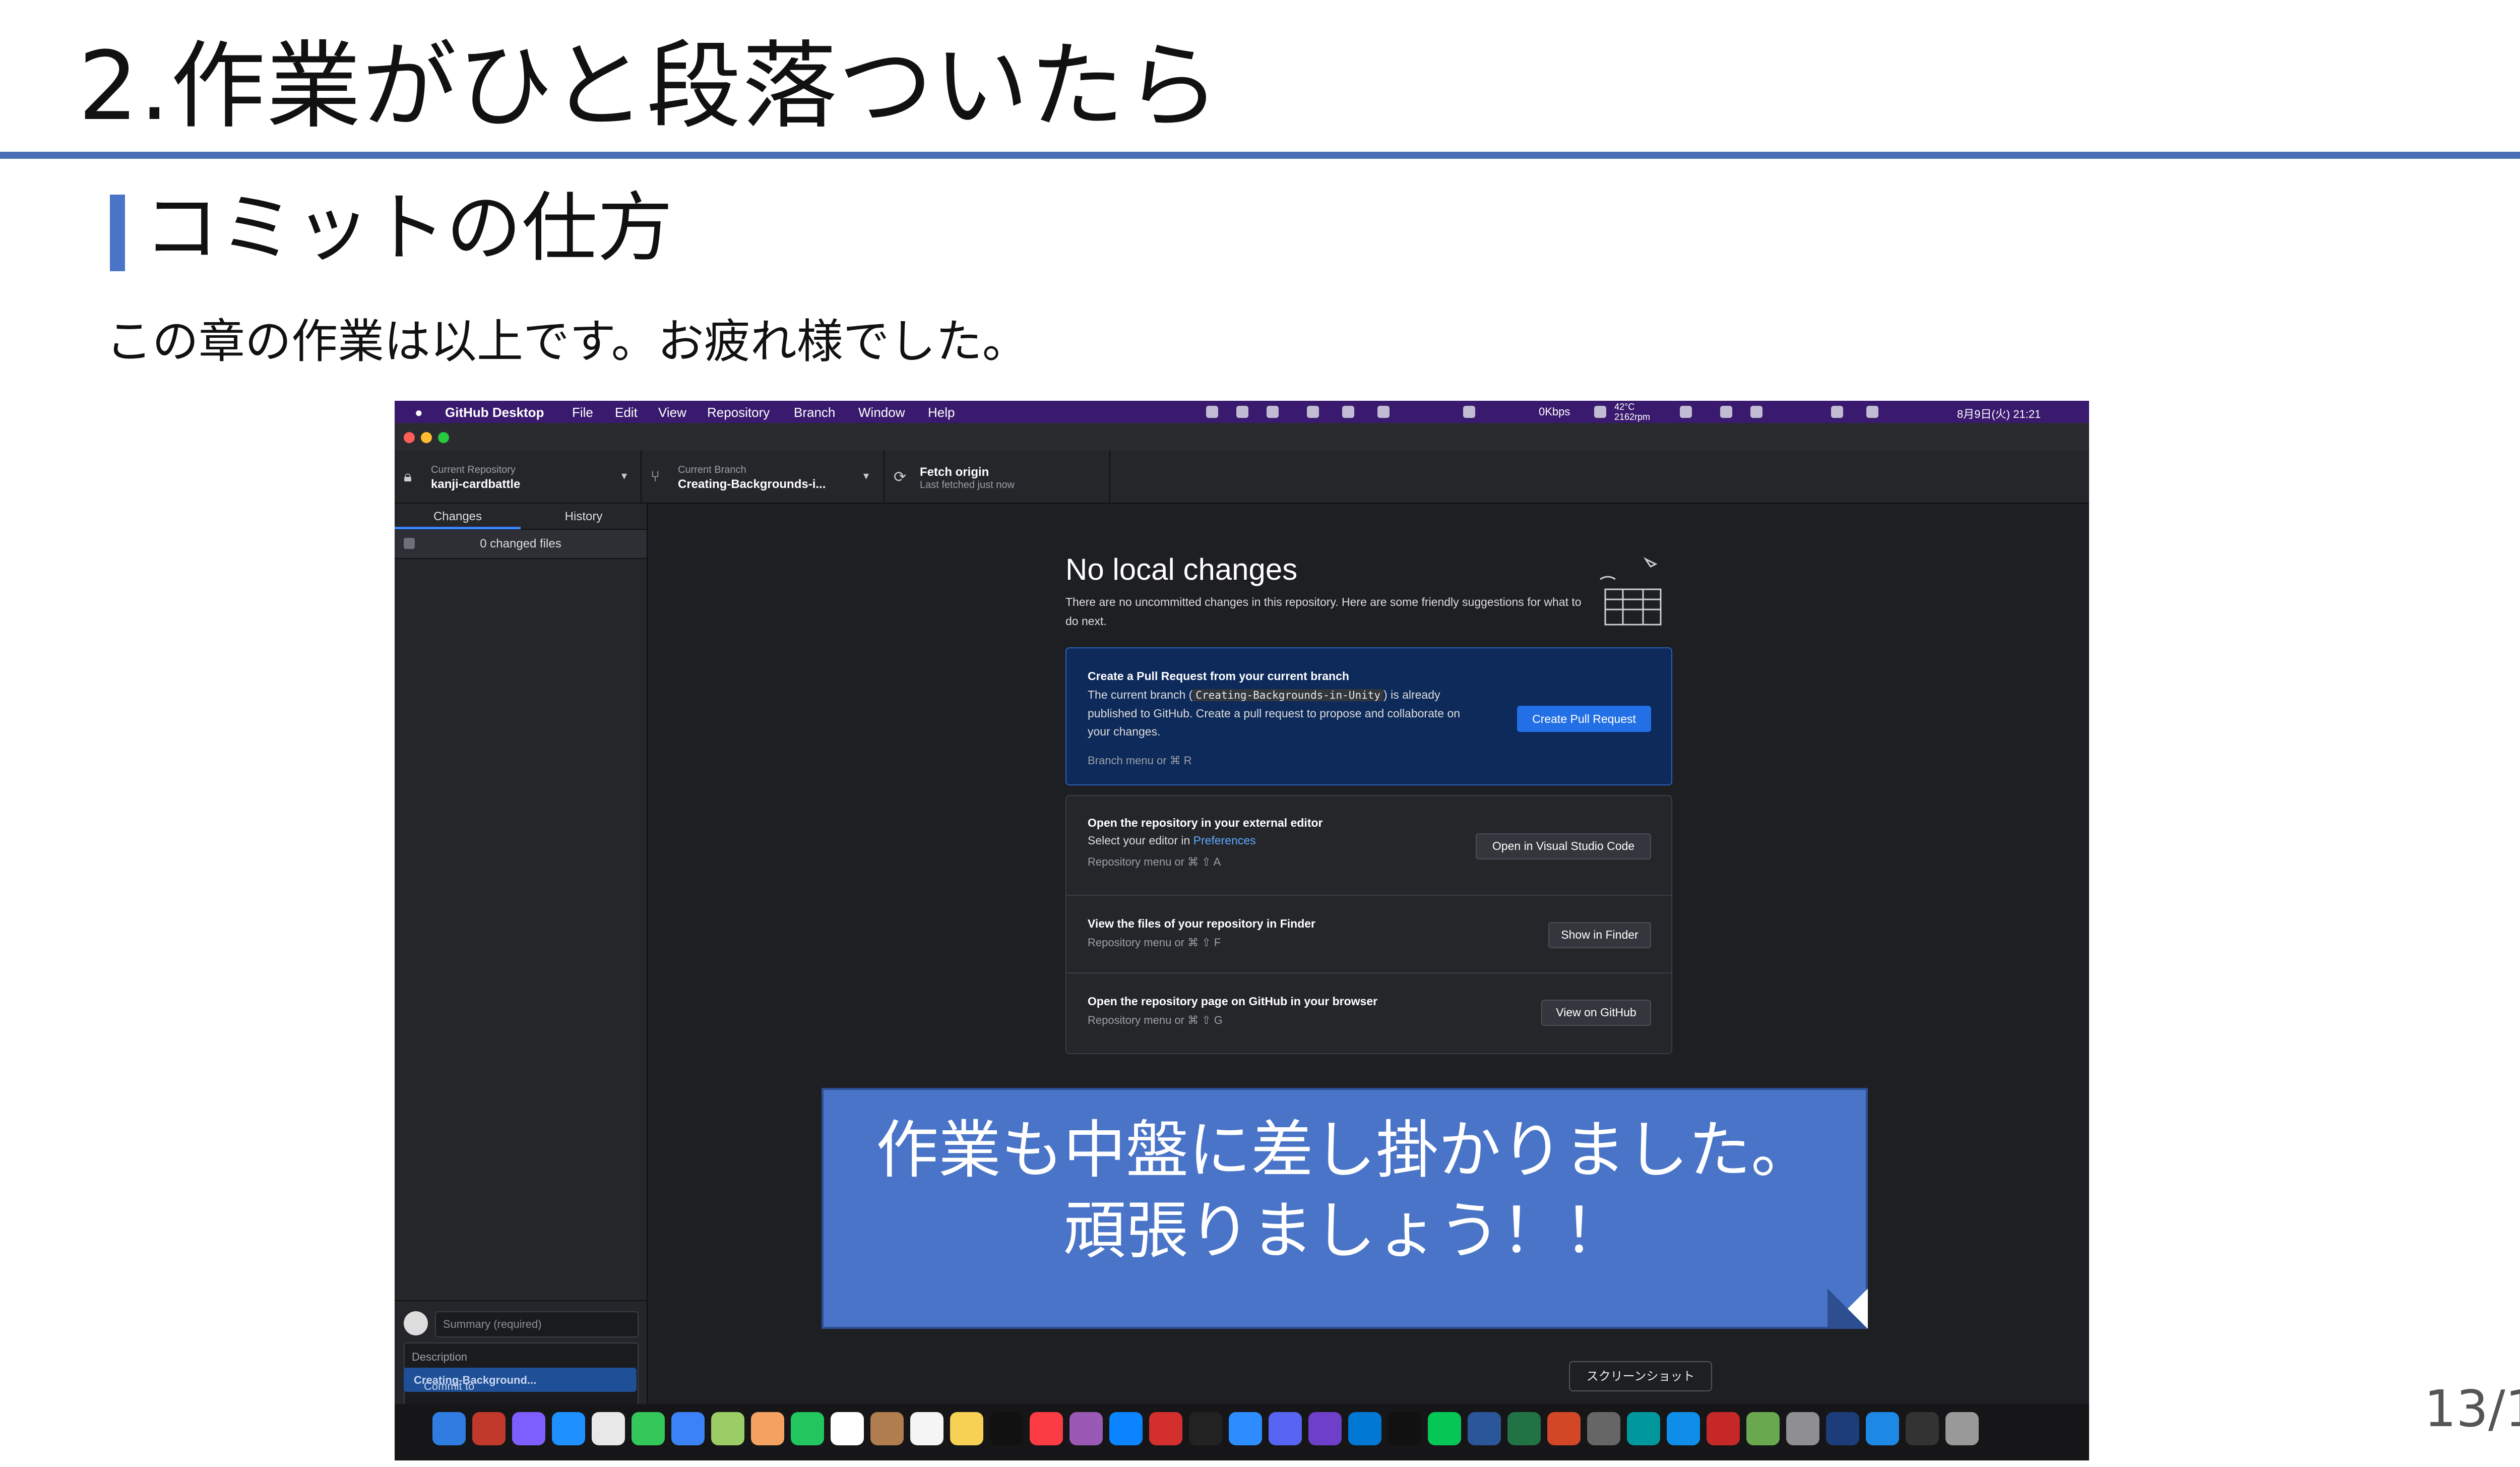  I want to click on changed-files-header: 0 changed files, so click(521, 544).